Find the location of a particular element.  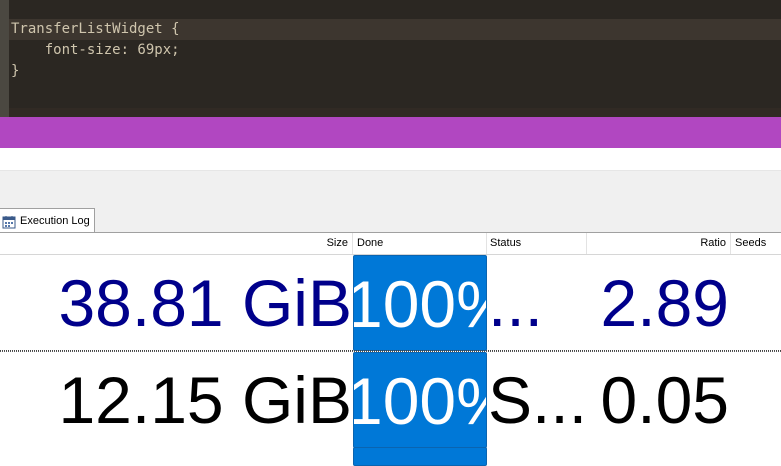

column-header-done-label: Done is located at coordinates (370, 243).